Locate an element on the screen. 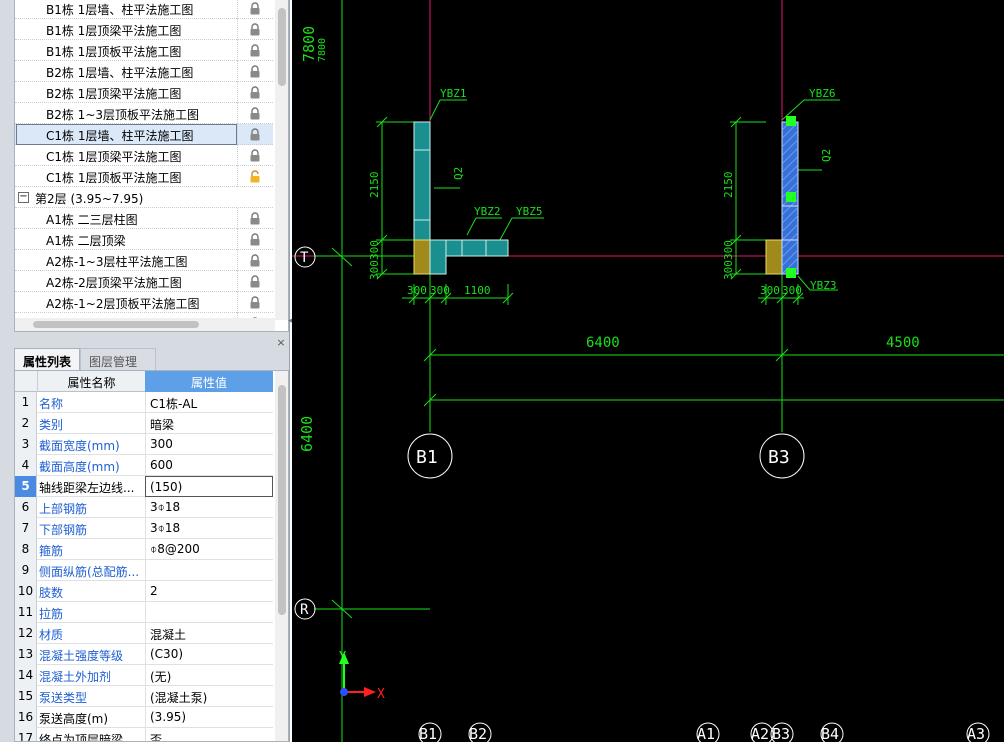 This screenshot has width=1004, height=742. property-row: 8 箍筋 ⌽8@200 is located at coordinates (144, 549).